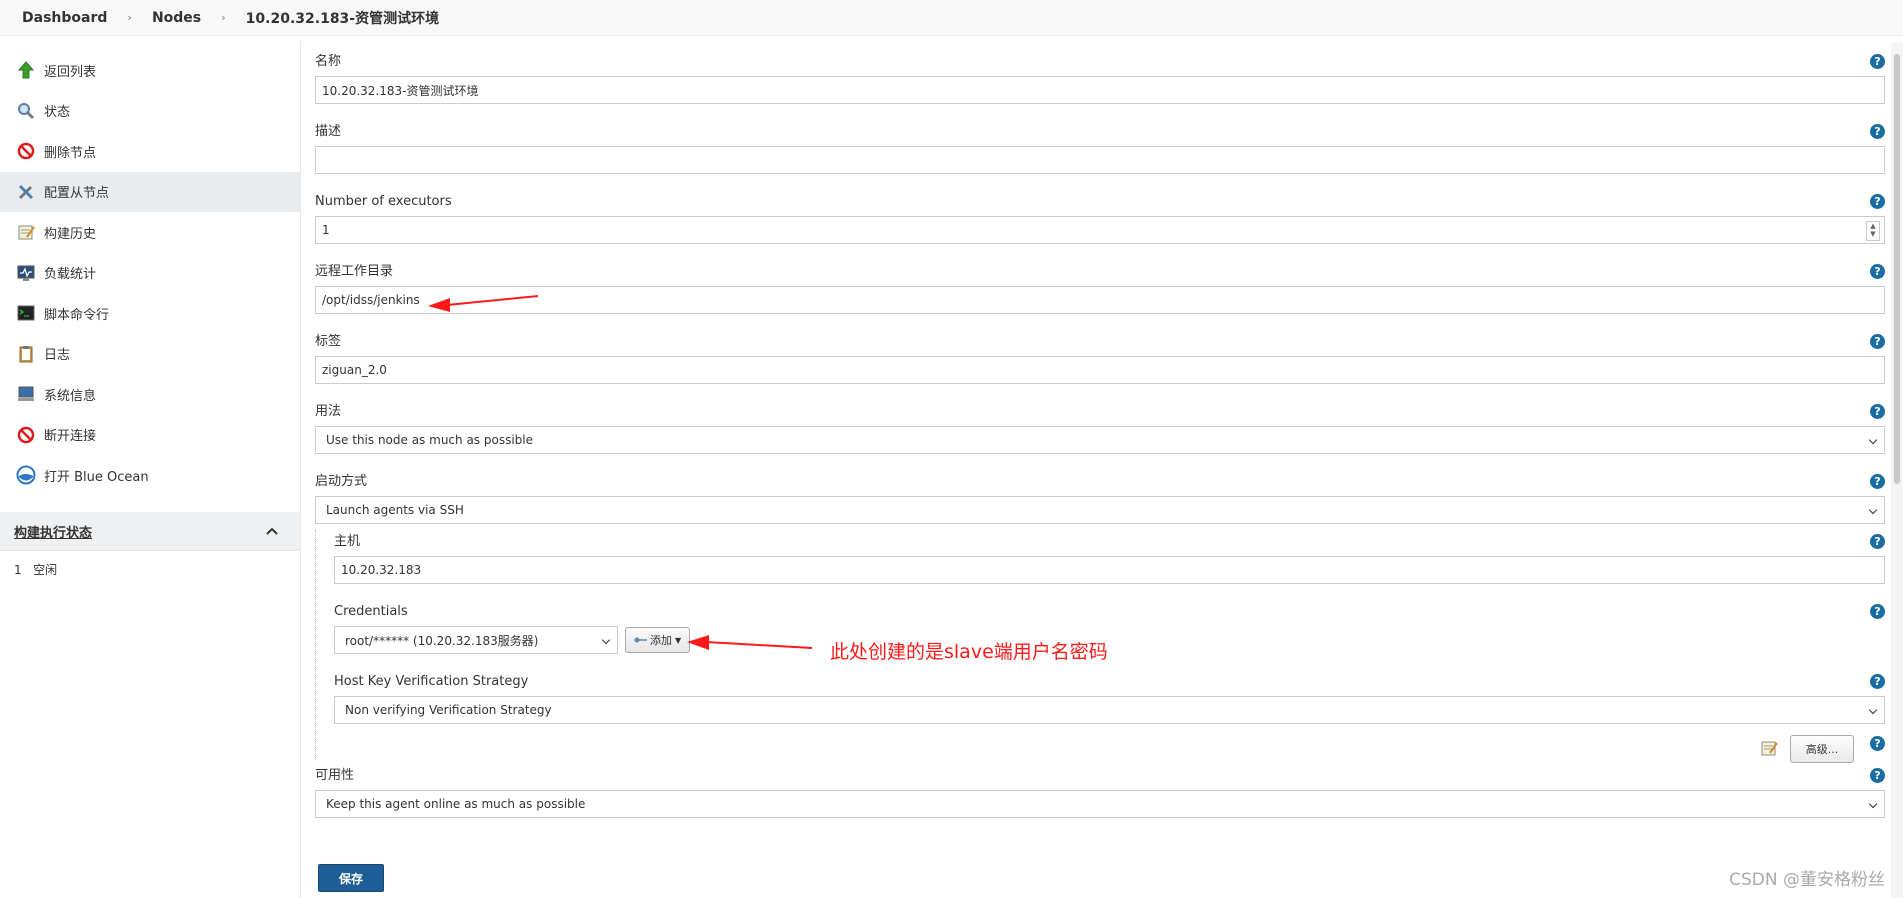 Image resolution: width=1903 pixels, height=898 pixels. What do you see at coordinates (620, 472) in the screenshot?
I see `annotation-arrows` at bounding box center [620, 472].